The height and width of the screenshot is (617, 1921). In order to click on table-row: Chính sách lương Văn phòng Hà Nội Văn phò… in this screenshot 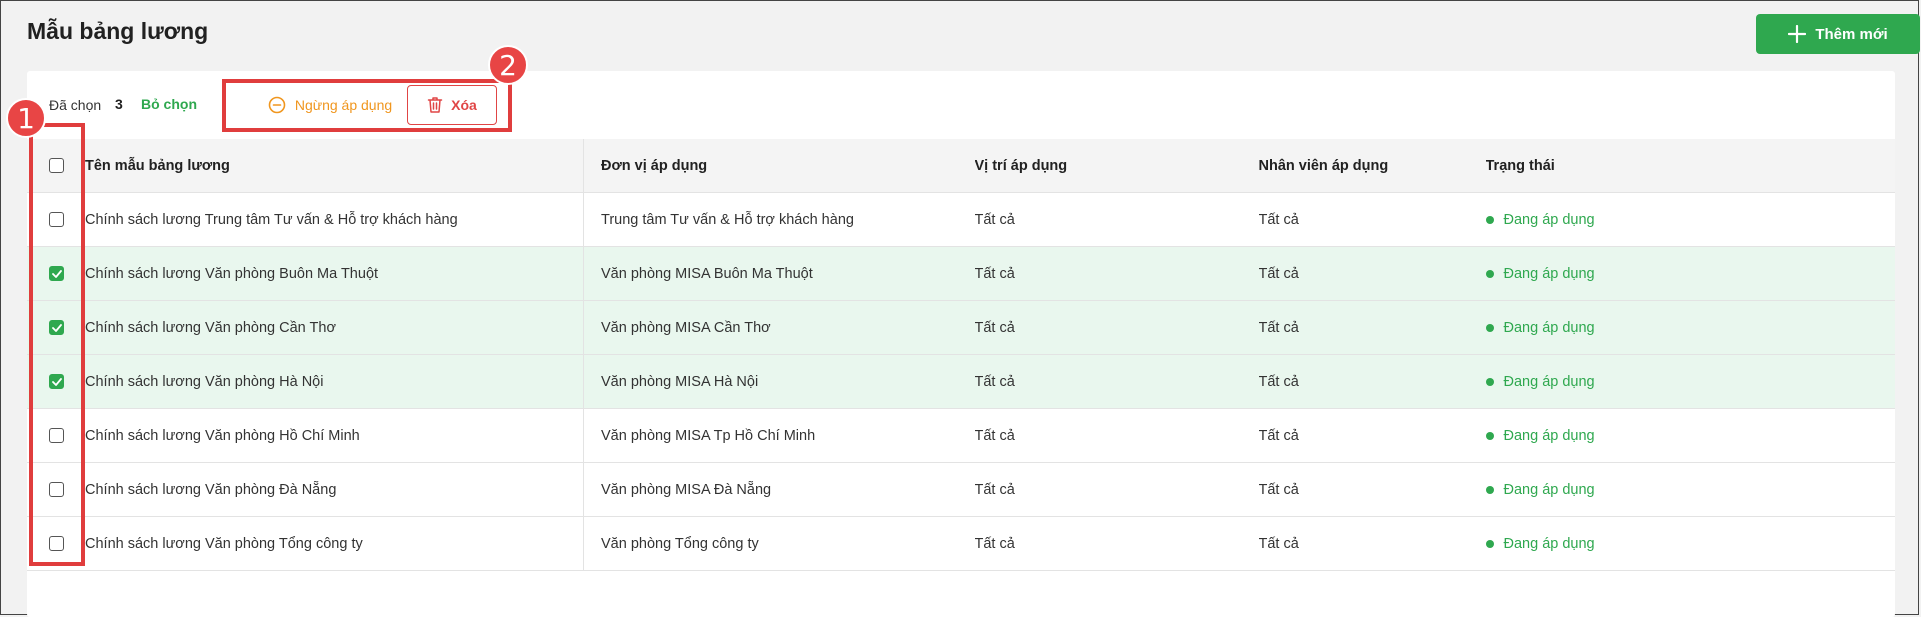, I will do `click(961, 381)`.